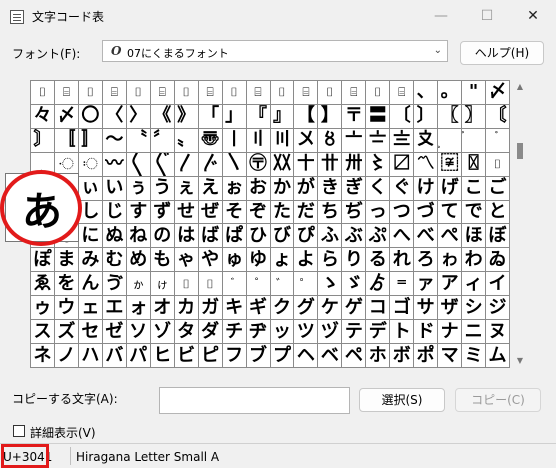 This screenshot has height=468, width=556. I want to click on char-cell: 「, so click(210, 116).